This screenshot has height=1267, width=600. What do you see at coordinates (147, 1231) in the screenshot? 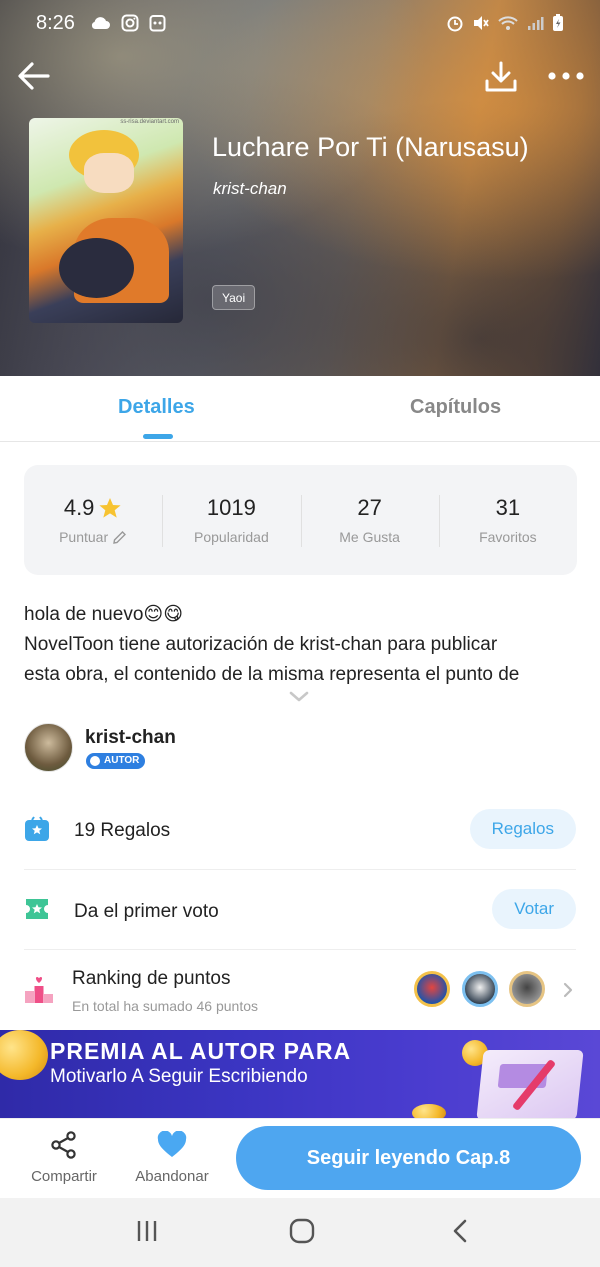
I see `recent-apps-icon` at bounding box center [147, 1231].